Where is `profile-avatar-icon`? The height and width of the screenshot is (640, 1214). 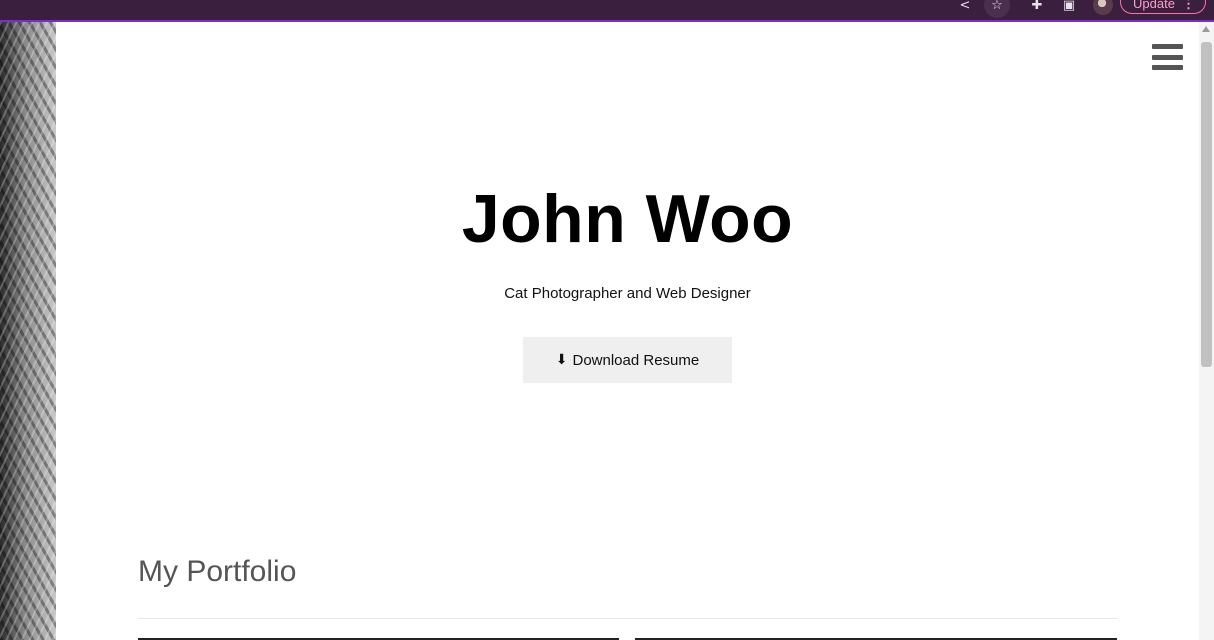
profile-avatar-icon is located at coordinates (1103, 9).